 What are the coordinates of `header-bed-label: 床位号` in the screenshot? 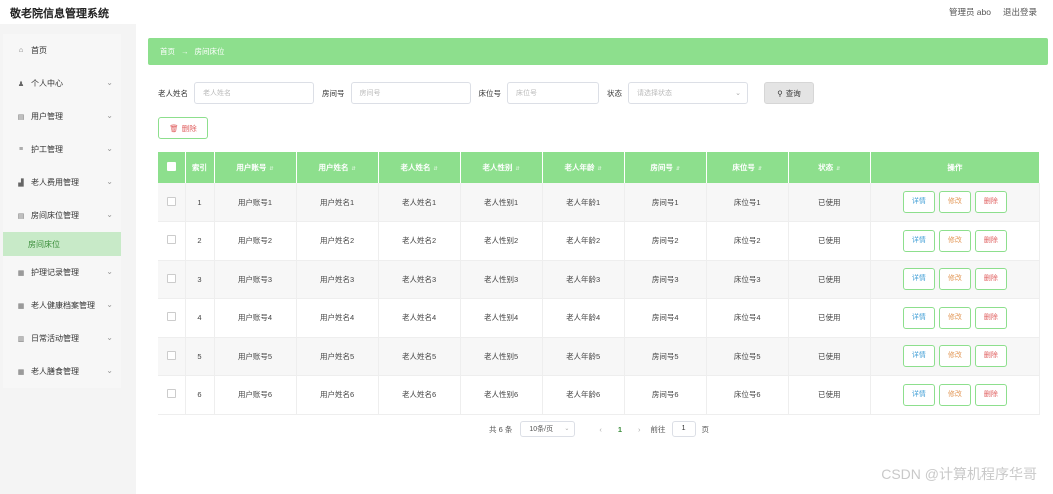 It's located at (743, 167).